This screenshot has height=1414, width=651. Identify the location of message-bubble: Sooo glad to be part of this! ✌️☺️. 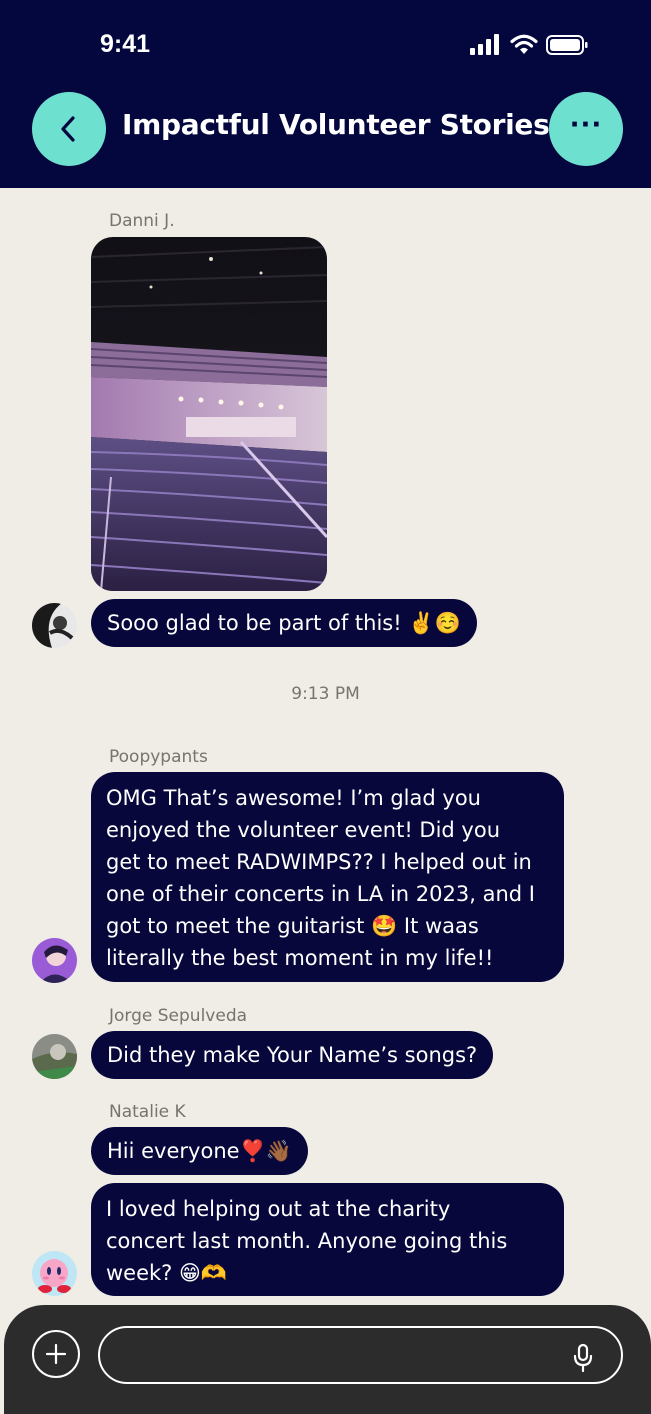
(284, 623).